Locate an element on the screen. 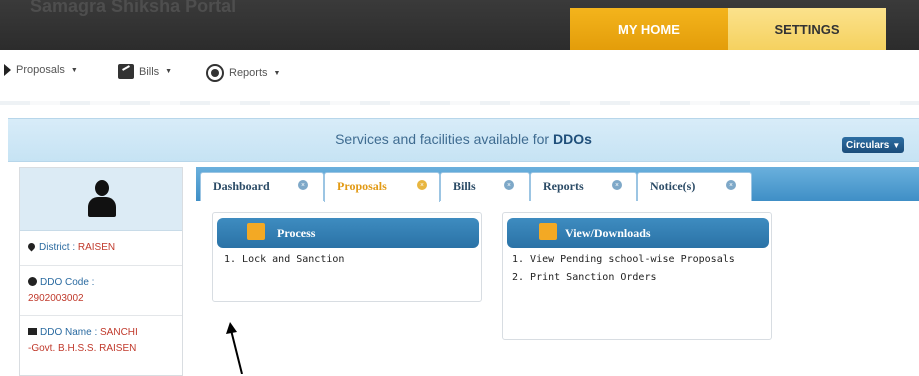 The width and height of the screenshot is (919, 376). ddo-name-label: DDO Name : is located at coordinates (70, 332).